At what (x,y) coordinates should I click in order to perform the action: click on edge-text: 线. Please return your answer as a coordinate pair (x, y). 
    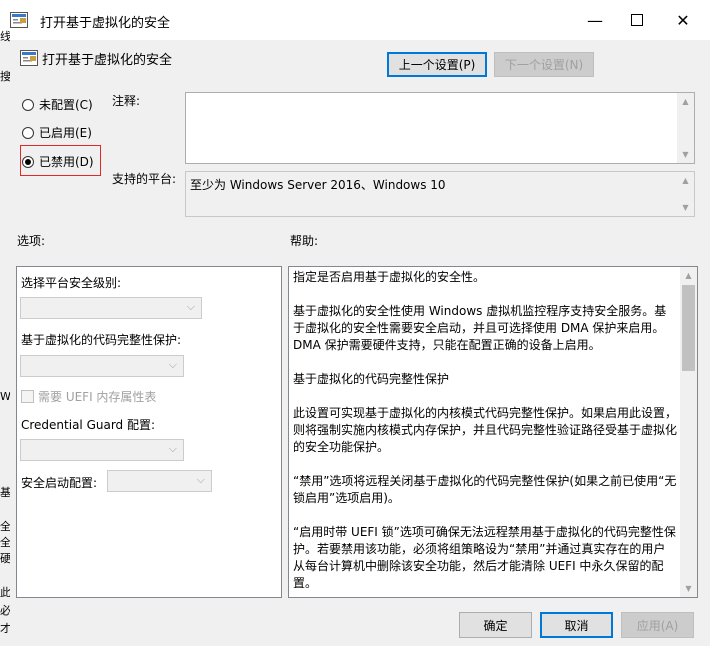
    Looking at the image, I should click on (5, 36).